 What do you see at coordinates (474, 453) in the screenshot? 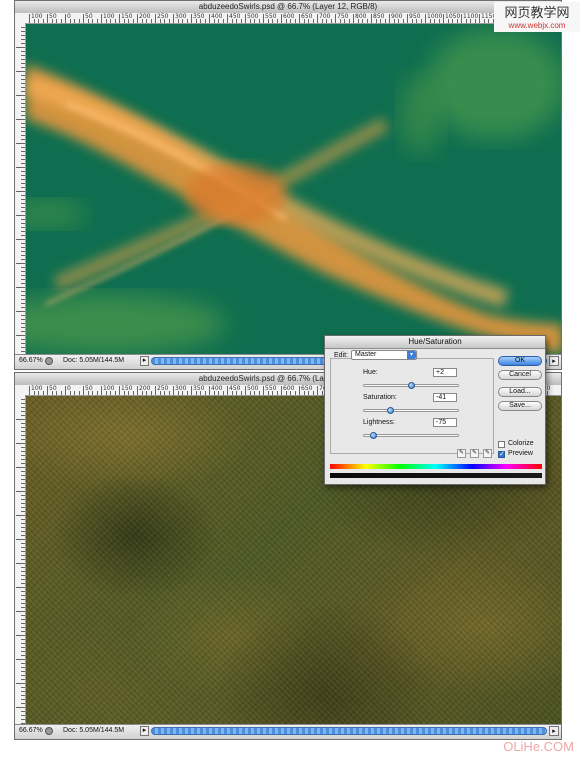
I see `eyedropper-plus-icon: ✎` at bounding box center [474, 453].